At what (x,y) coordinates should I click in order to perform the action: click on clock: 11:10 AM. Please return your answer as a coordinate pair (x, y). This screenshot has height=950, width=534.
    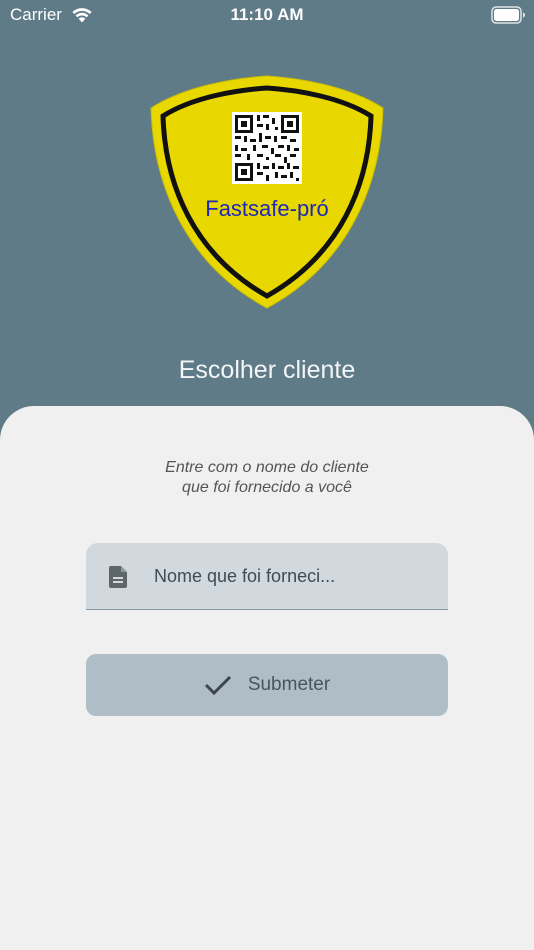
    Looking at the image, I should click on (267, 14).